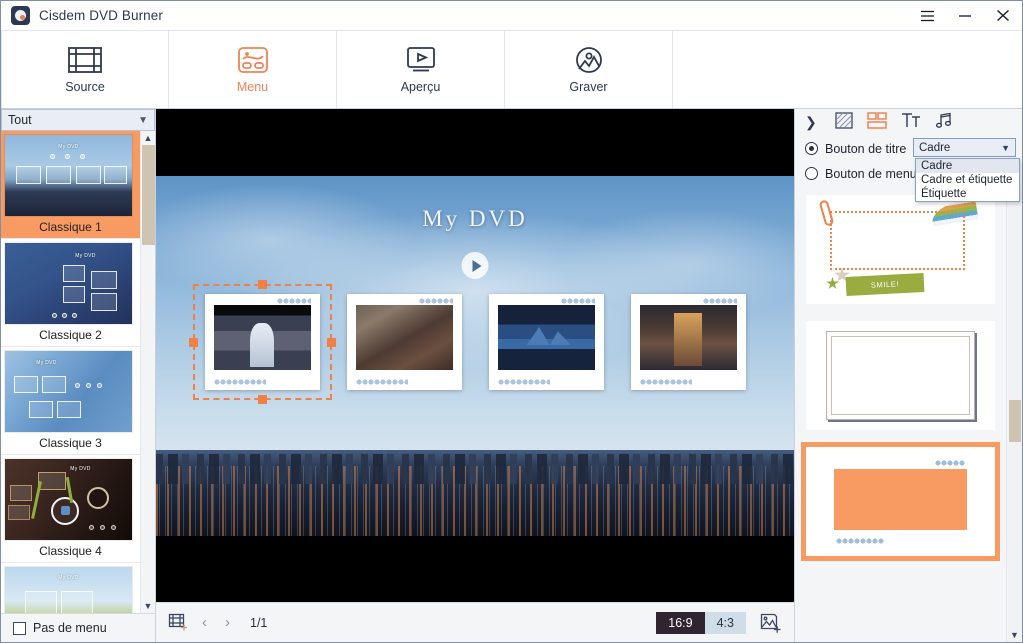  Describe the element at coordinates (844, 122) in the screenshot. I see `background-pattern-icon` at that location.